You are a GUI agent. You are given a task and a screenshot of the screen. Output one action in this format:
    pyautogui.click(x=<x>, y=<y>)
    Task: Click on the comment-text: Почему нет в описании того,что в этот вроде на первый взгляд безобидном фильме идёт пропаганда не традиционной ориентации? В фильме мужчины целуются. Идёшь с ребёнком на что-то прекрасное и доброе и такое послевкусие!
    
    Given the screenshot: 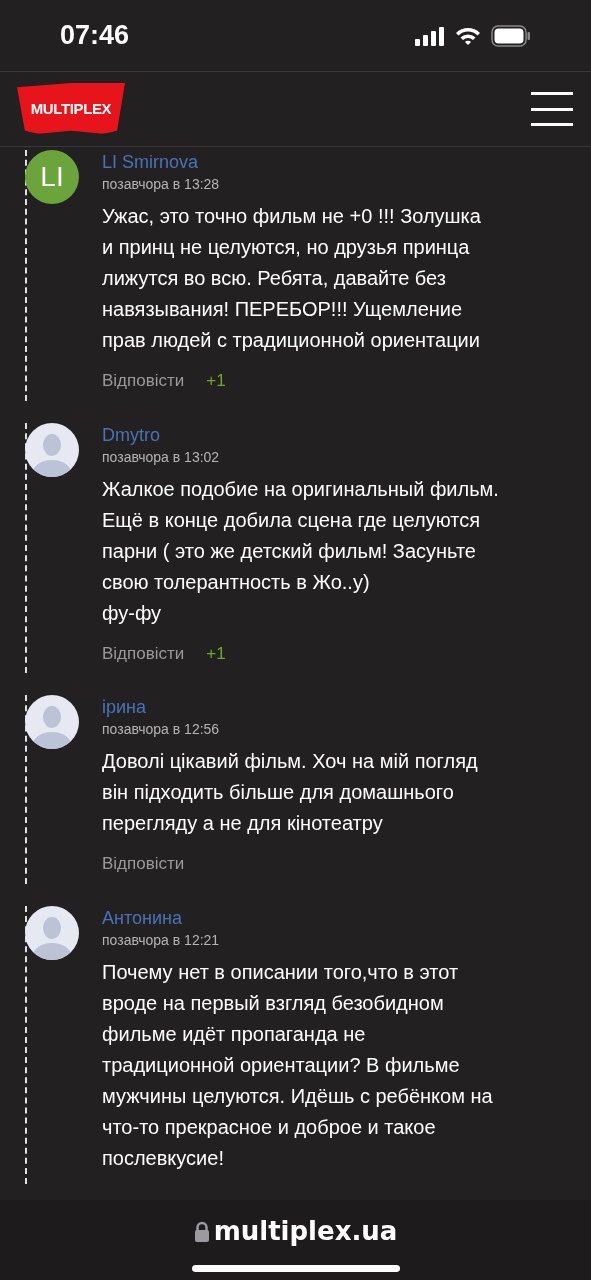 What is the action you would take?
    pyautogui.click(x=298, y=1065)
    